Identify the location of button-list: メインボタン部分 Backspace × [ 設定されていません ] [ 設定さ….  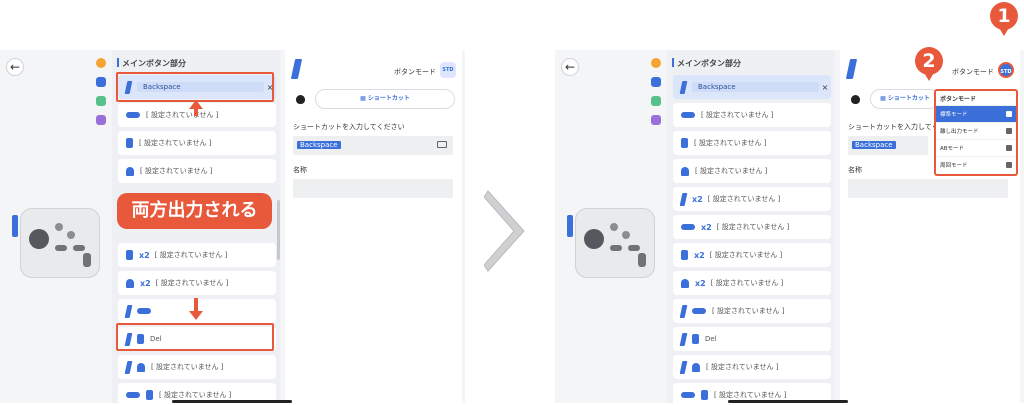
(751, 226).